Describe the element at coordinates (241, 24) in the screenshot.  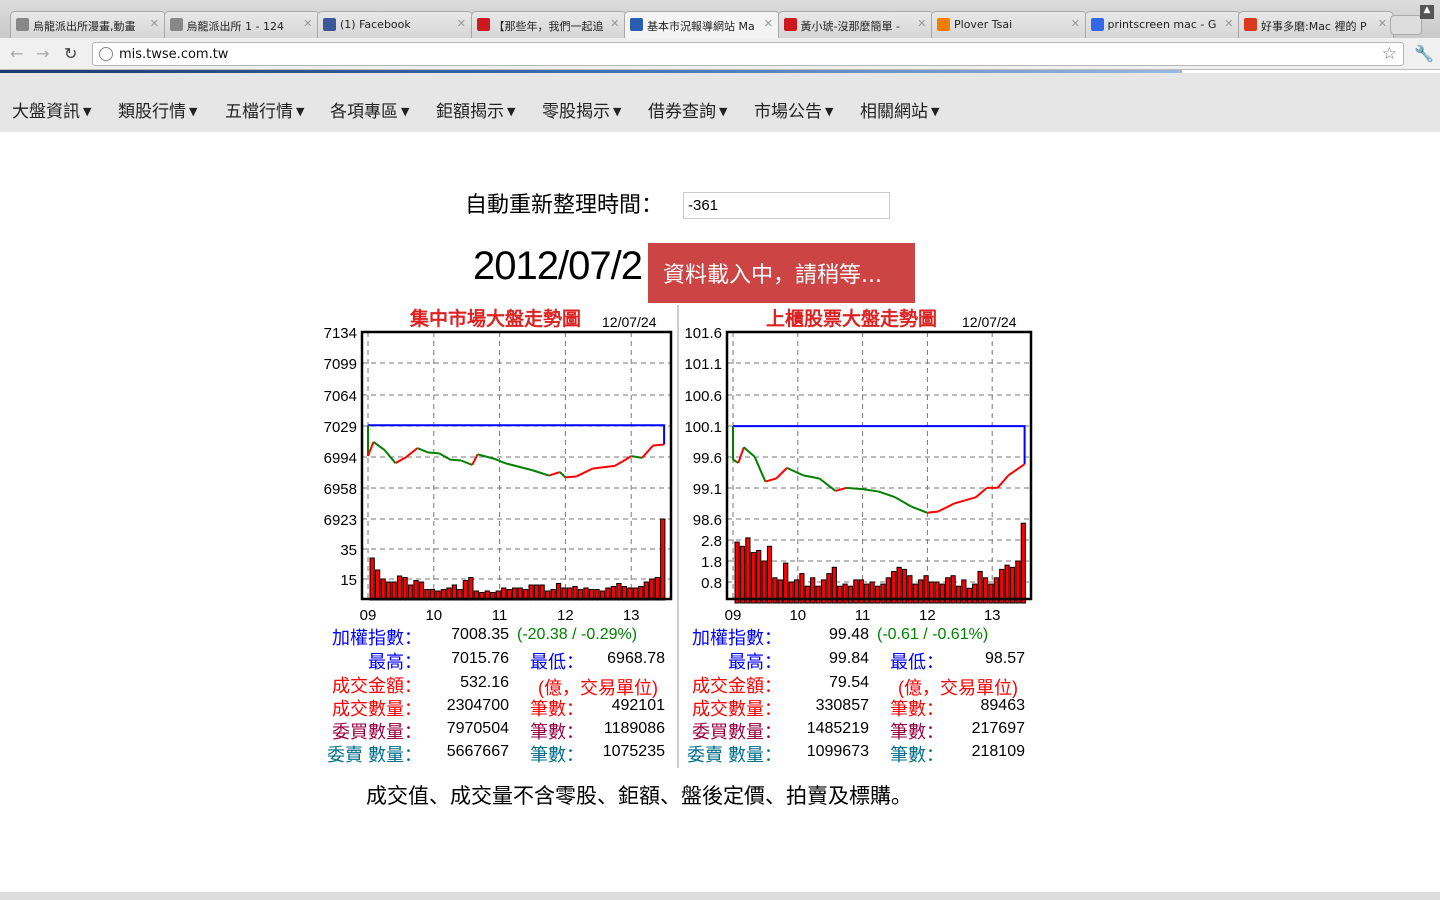
I see `browser-tab: 烏龍派出所 1 - 124 ✕` at that location.